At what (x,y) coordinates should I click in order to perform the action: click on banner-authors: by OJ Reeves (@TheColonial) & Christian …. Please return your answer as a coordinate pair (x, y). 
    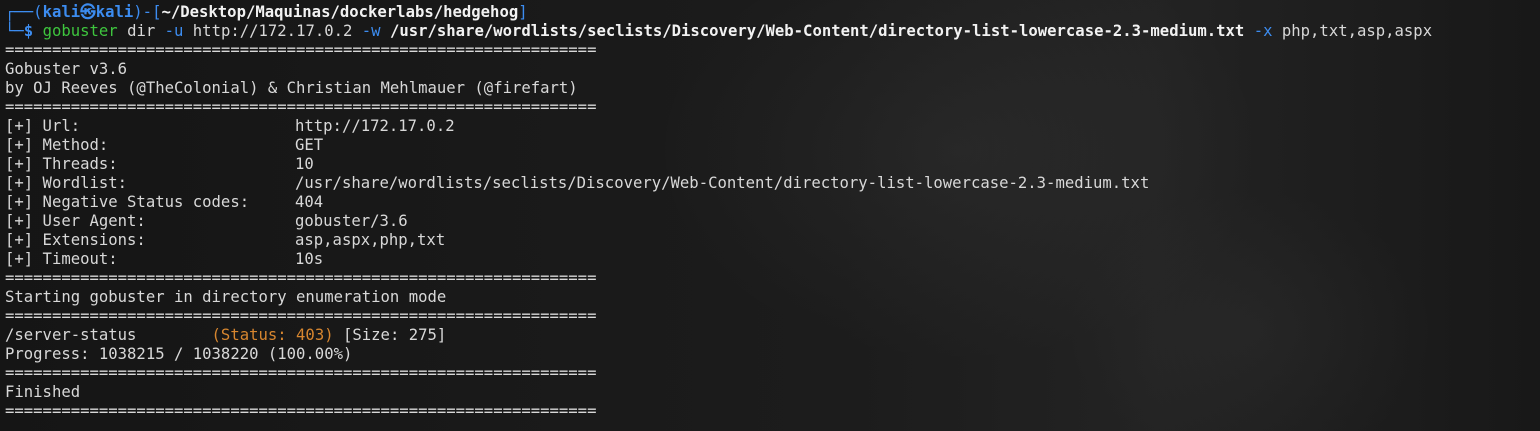
    Looking at the image, I should click on (291, 88).